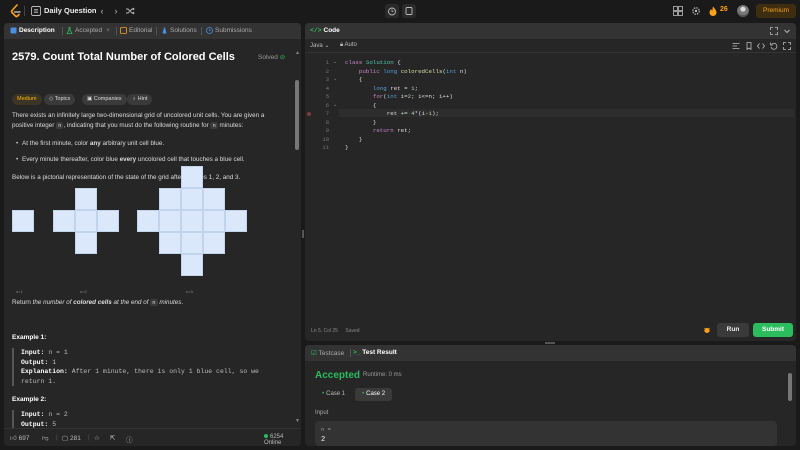  I want to click on input-label: Input, so click(322, 413).